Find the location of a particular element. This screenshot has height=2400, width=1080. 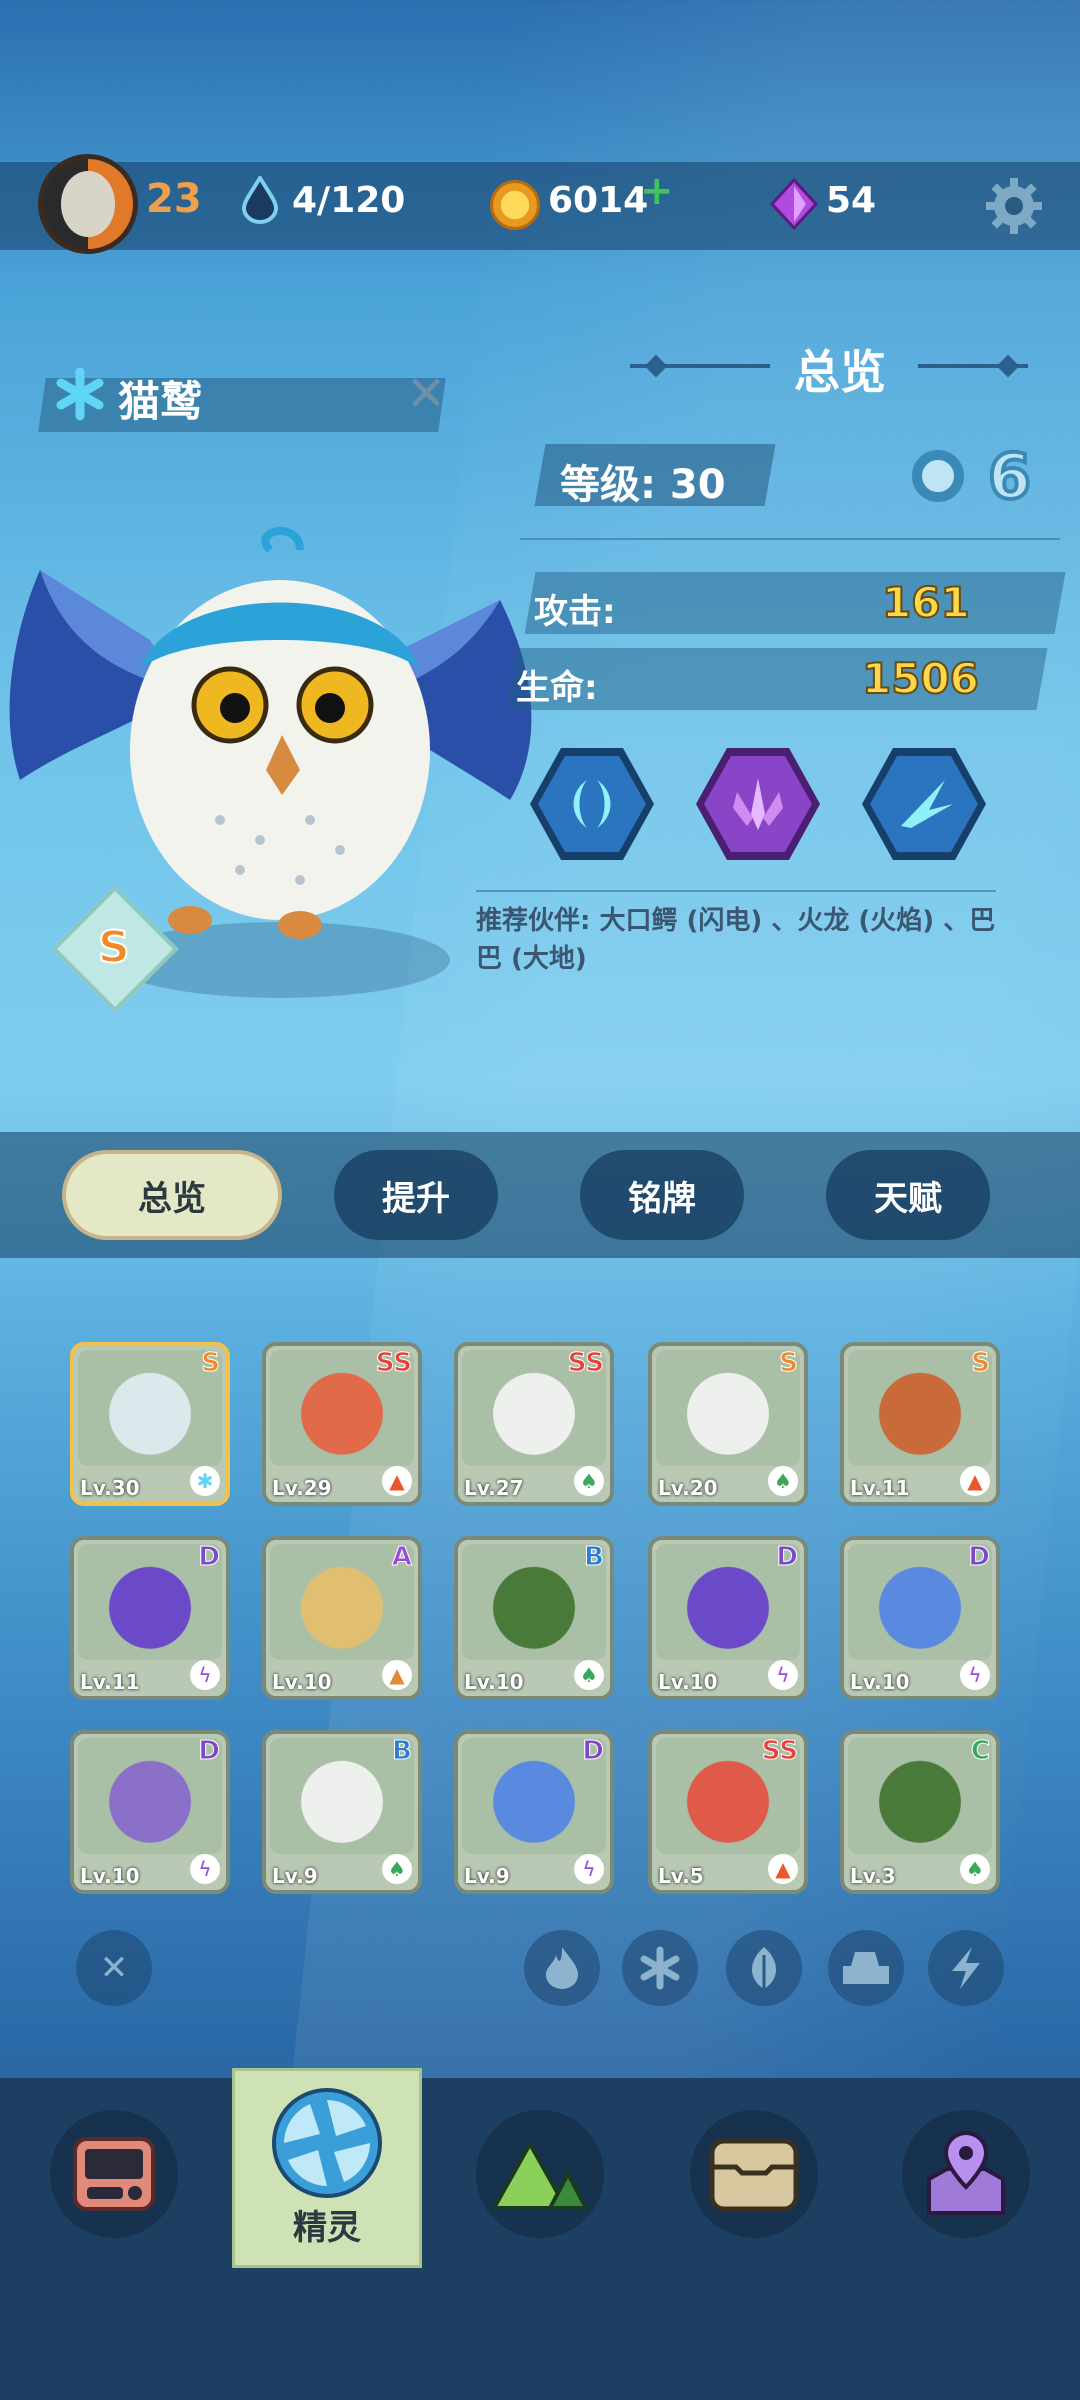

creature-name: 猫鹫 is located at coordinates (160, 401).